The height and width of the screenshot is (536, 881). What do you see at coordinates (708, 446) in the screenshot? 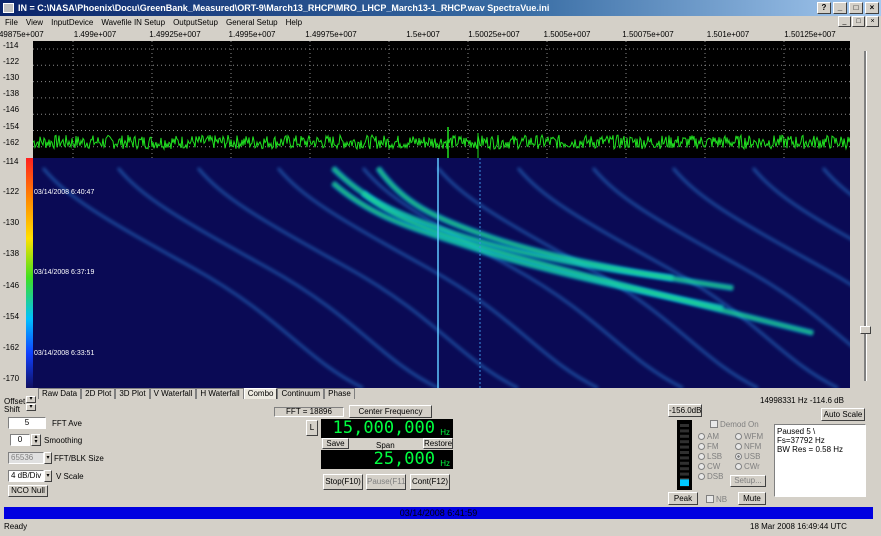
I see `mode-fm-radio: FM` at bounding box center [708, 446].